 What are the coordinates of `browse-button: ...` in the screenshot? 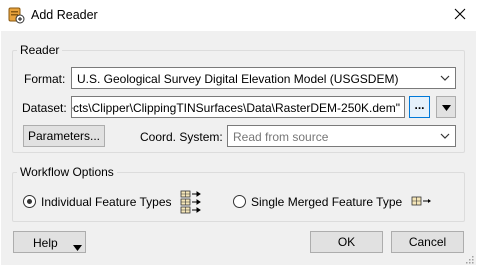 It's located at (419, 107).